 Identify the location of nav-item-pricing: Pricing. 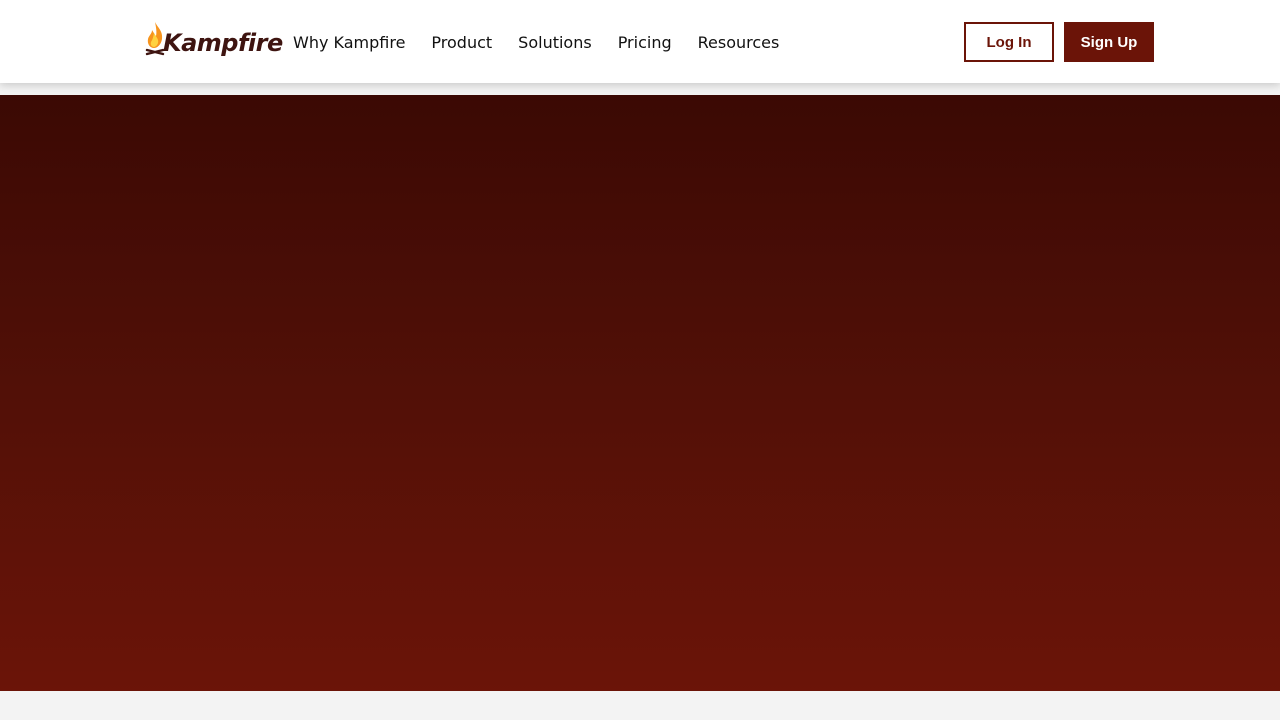
(645, 42).